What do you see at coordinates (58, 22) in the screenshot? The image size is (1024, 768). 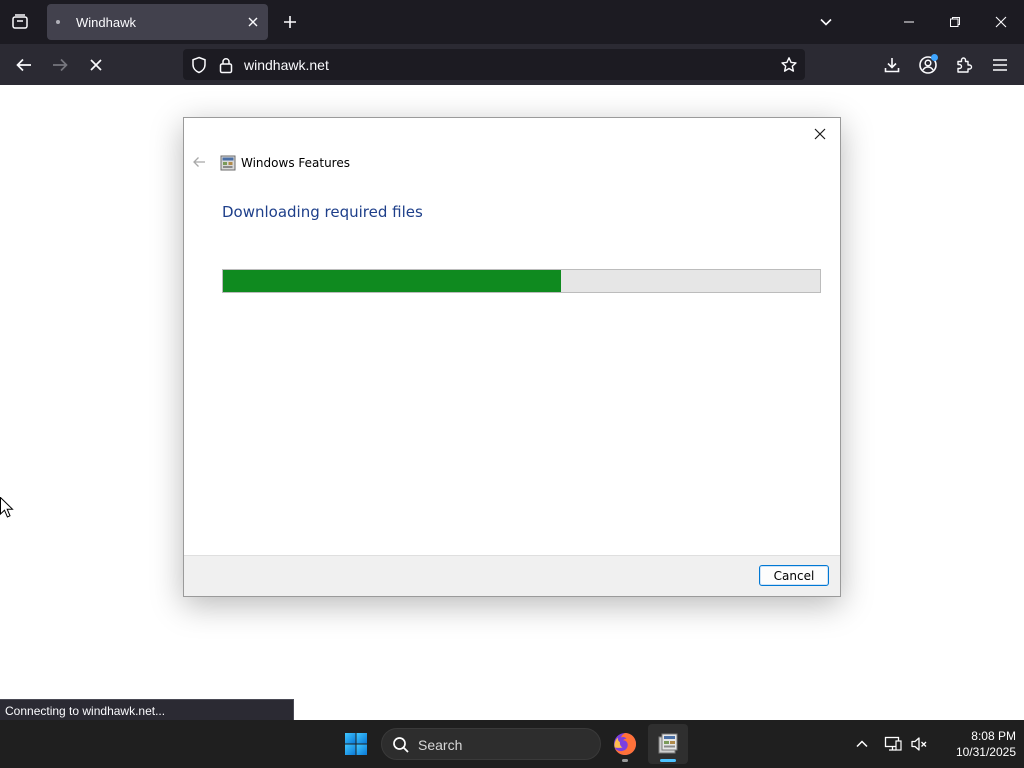 I see `tab-loading-icon` at bounding box center [58, 22].